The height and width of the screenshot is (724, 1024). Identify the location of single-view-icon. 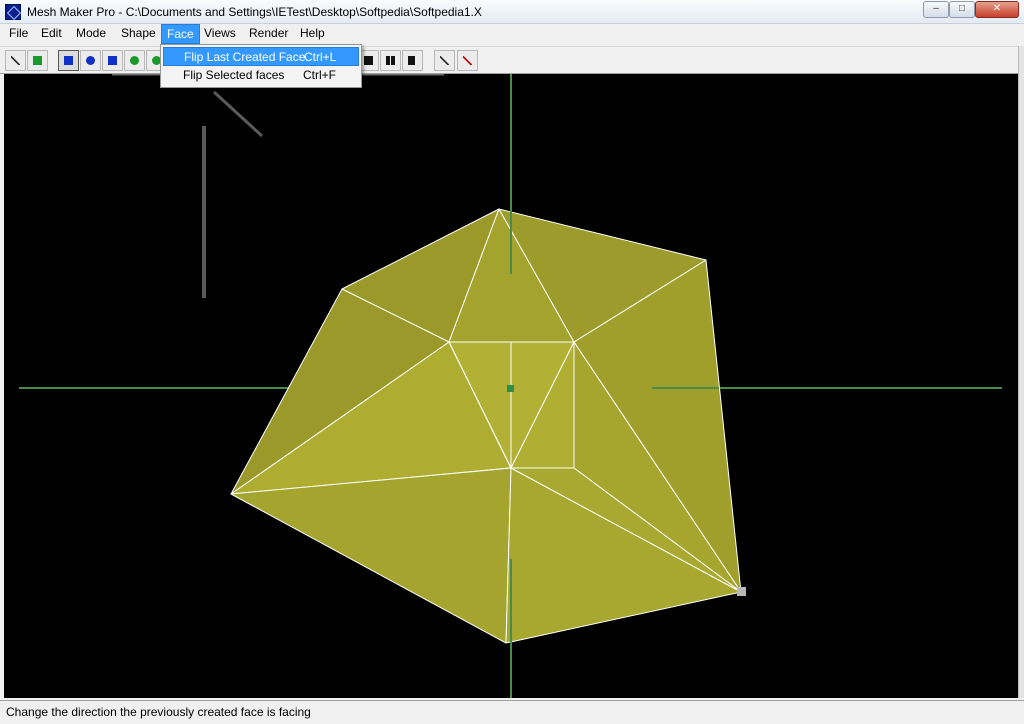
(368, 60).